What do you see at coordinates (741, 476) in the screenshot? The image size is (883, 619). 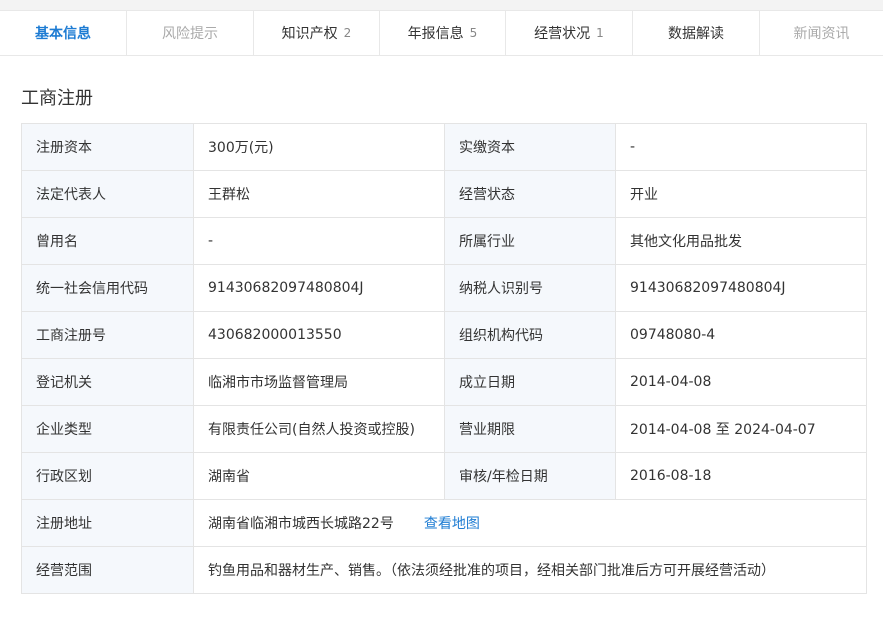 I see `field-value: 2016-08-18` at bounding box center [741, 476].